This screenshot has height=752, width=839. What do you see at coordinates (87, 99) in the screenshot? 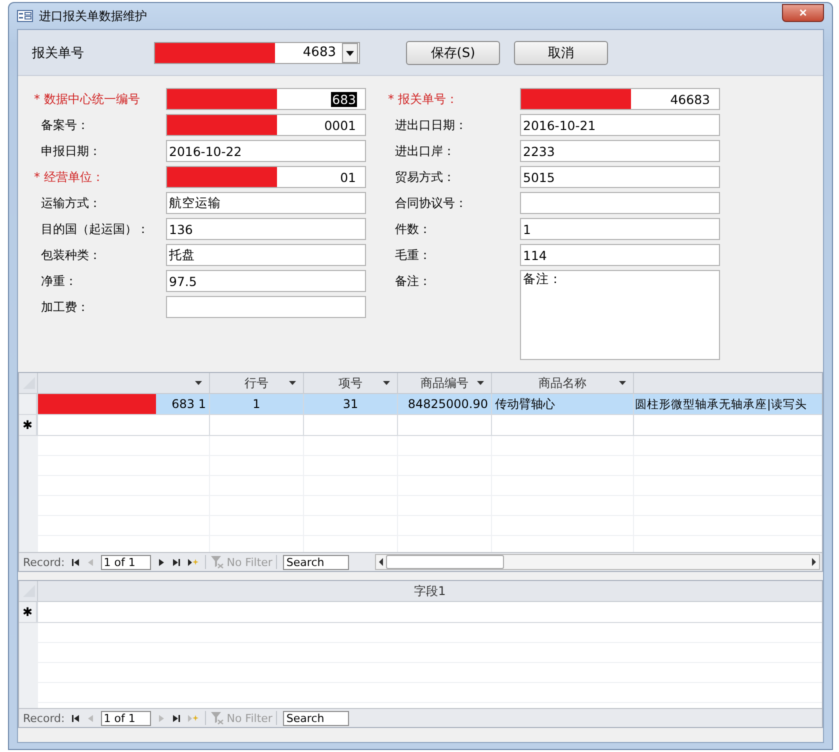
I see `field-label: * 数据中心统一编号` at bounding box center [87, 99].